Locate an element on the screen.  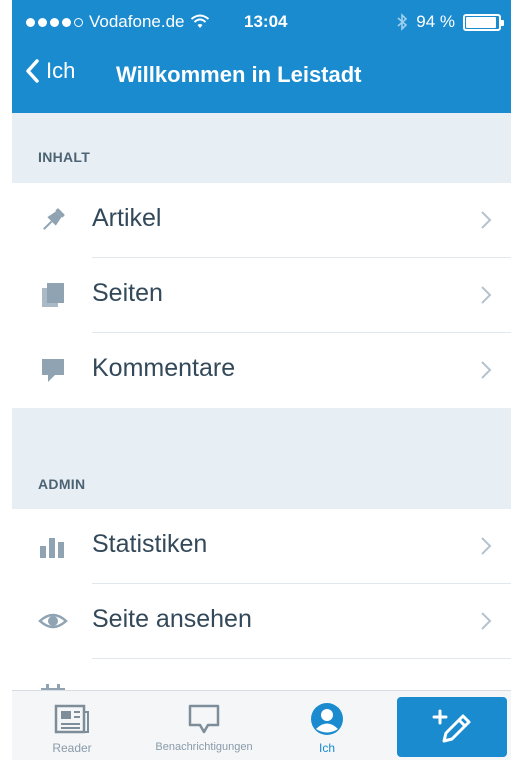
menu-item-label: Kommentare is located at coordinates (164, 368).